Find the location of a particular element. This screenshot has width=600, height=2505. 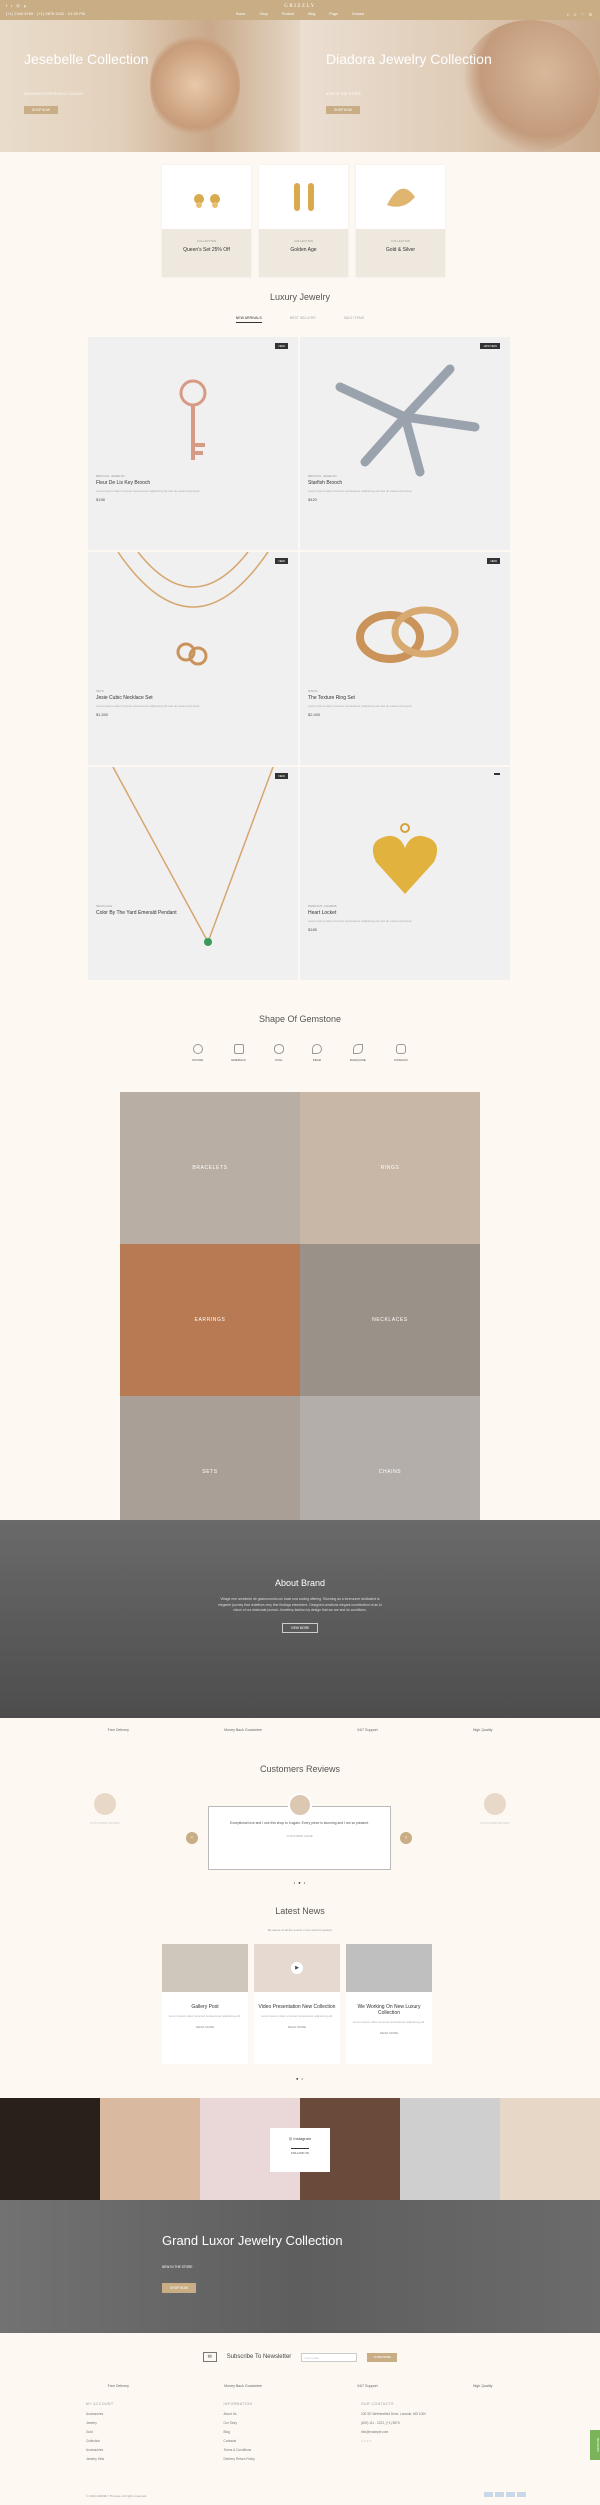

reviews-tab: REVIEWS is located at coordinates (595, 2445).